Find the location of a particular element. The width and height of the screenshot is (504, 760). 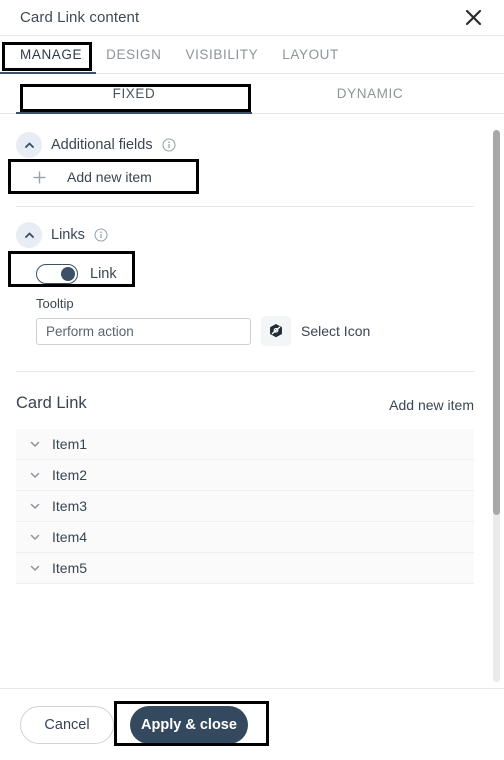

cancel-button: Cancel is located at coordinates (67, 724).